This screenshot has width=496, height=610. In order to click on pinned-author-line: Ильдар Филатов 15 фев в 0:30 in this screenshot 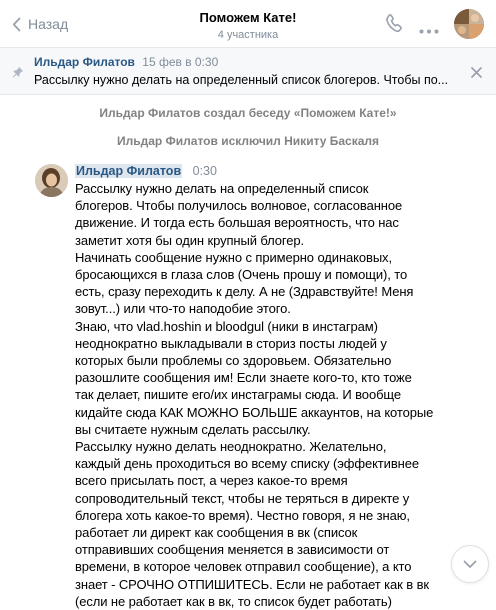, I will do `click(126, 62)`.